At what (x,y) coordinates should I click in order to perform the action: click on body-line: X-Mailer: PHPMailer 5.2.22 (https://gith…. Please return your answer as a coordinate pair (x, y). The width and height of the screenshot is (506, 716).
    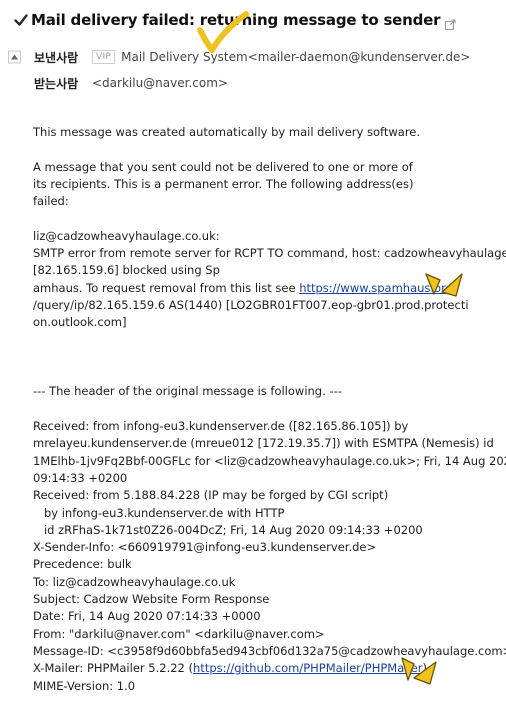
    Looking at the image, I should click on (269, 668).